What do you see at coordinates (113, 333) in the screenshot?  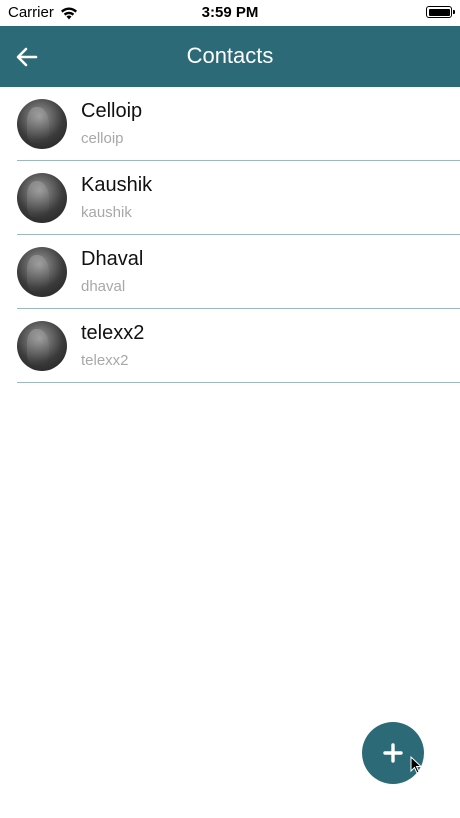 I see `contact-name: telexx2` at bounding box center [113, 333].